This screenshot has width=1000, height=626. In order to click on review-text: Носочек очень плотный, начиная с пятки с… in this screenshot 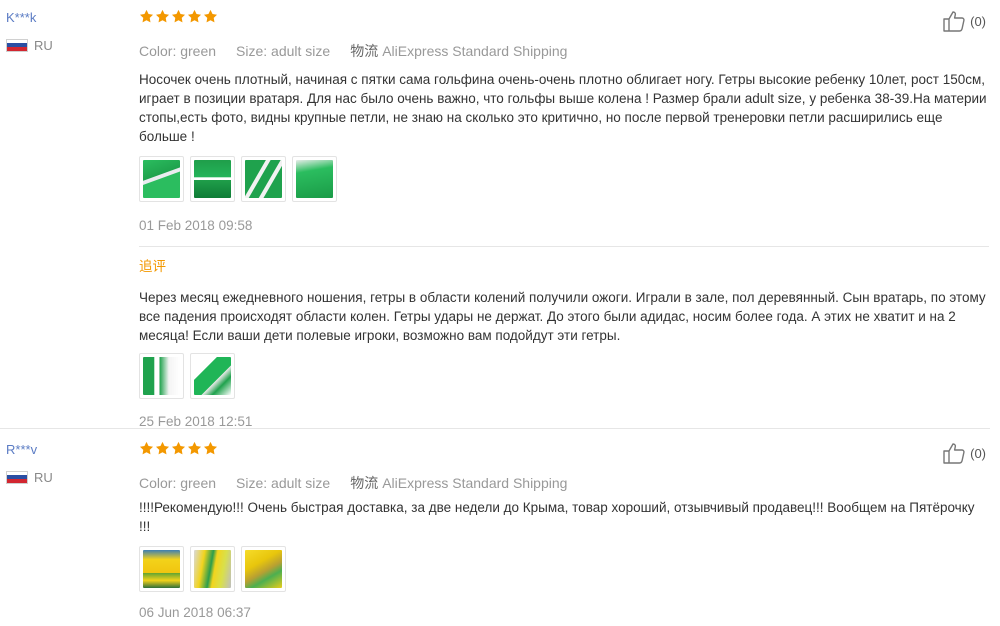, I will do `click(563, 108)`.